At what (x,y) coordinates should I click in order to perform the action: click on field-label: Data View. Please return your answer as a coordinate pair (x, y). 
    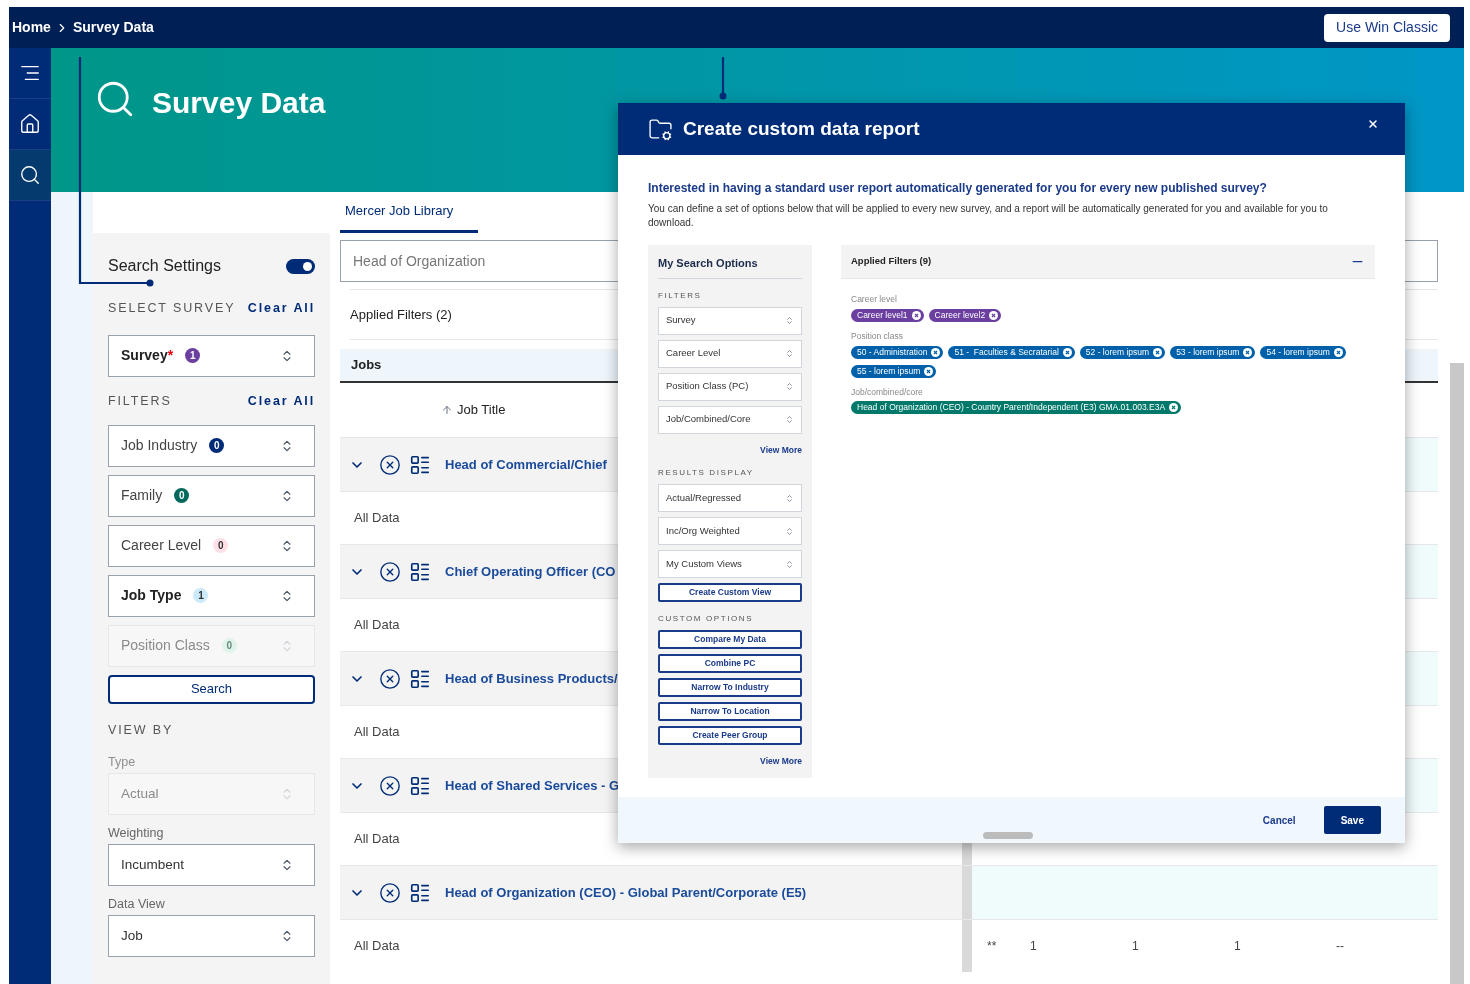
    Looking at the image, I should click on (137, 905).